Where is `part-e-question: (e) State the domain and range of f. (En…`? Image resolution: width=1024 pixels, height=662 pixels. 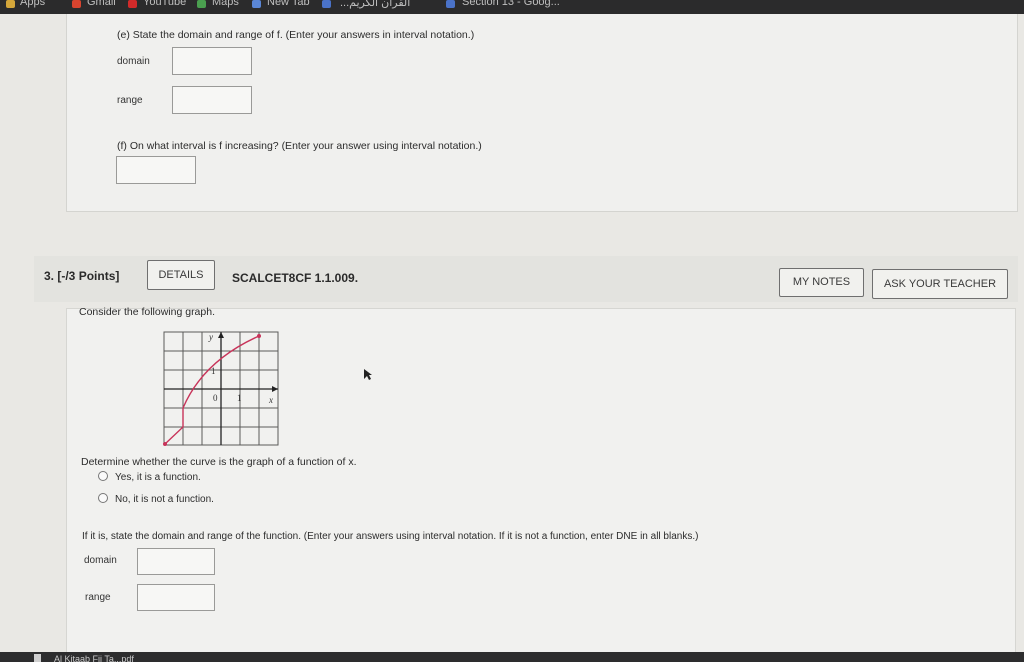 part-e-question: (e) State the domain and range of f. (En… is located at coordinates (296, 35).